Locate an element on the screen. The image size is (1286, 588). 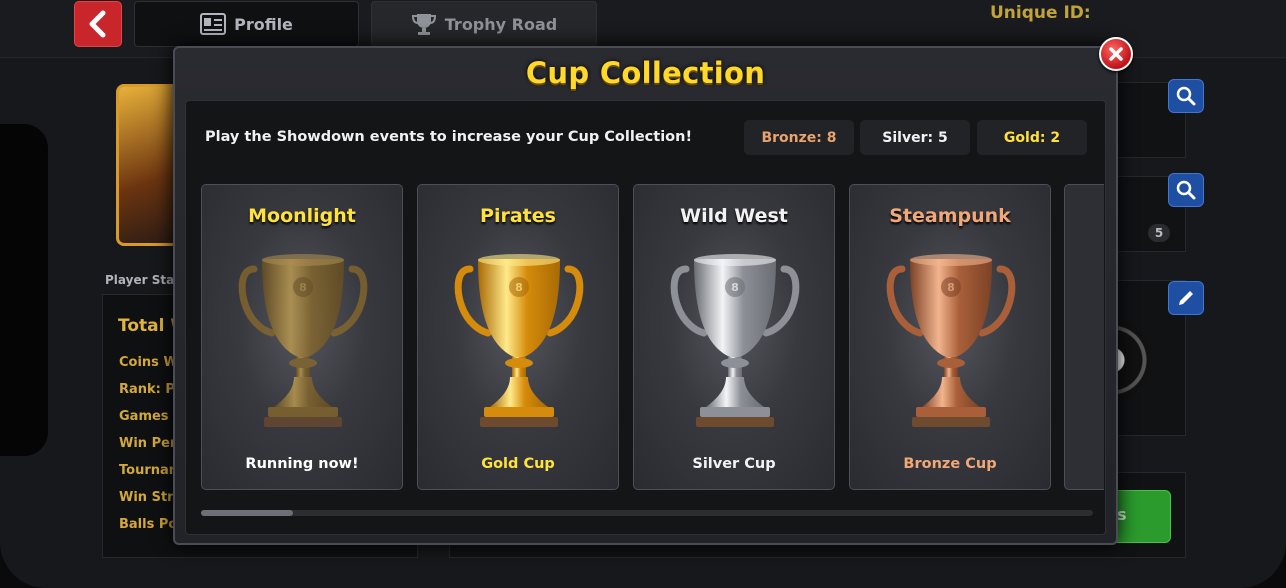
chevron-left-icon is located at coordinates (97, 24).